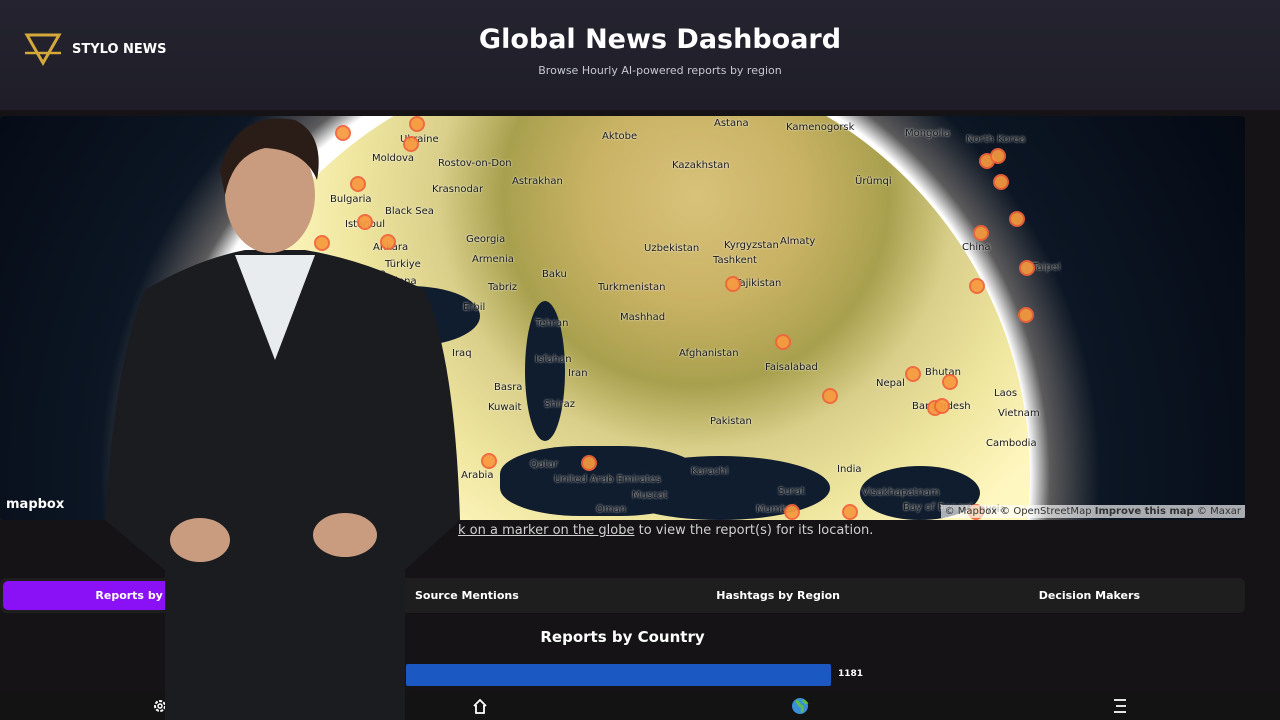  I want to click on map-label: Tashkent, so click(735, 260).